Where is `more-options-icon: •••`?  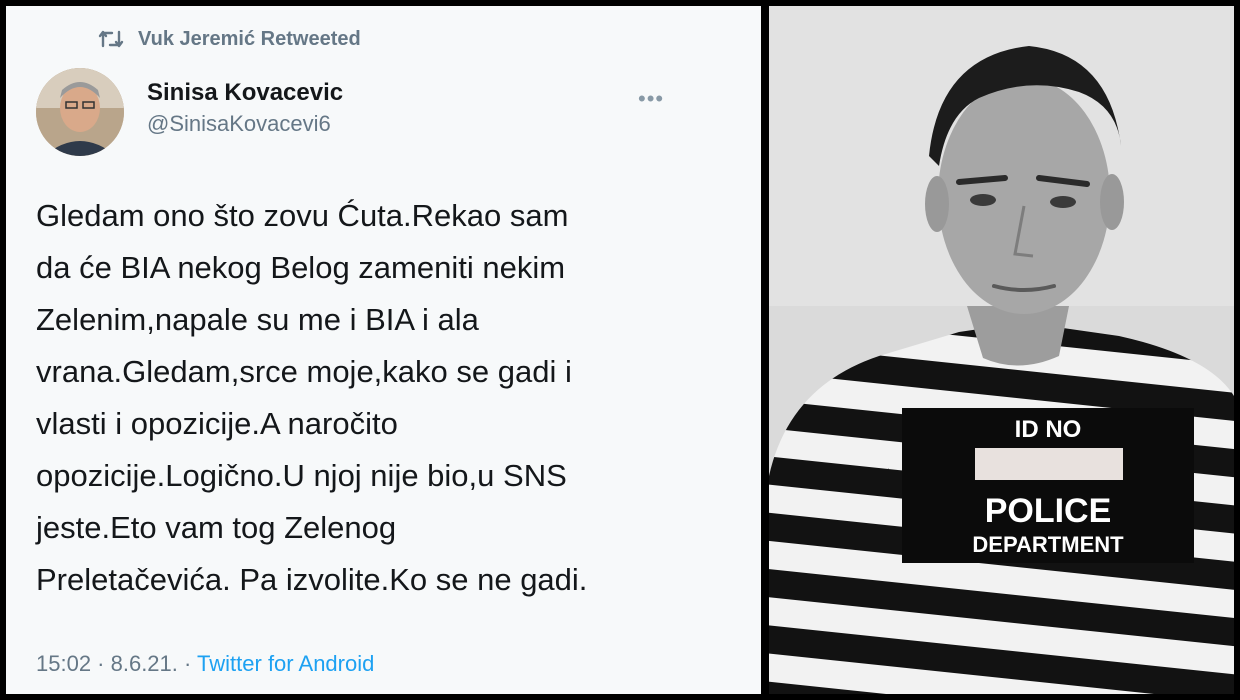 more-options-icon: ••• is located at coordinates (651, 99).